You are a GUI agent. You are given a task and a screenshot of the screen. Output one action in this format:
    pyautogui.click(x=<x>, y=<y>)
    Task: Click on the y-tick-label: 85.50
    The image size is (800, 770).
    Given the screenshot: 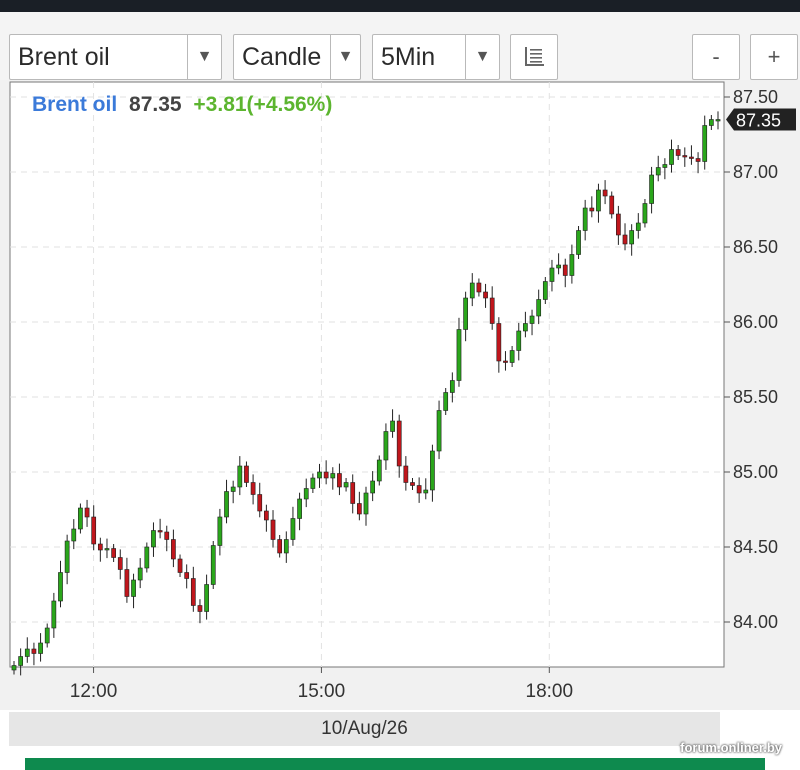 What is the action you would take?
    pyautogui.click(x=755, y=397)
    